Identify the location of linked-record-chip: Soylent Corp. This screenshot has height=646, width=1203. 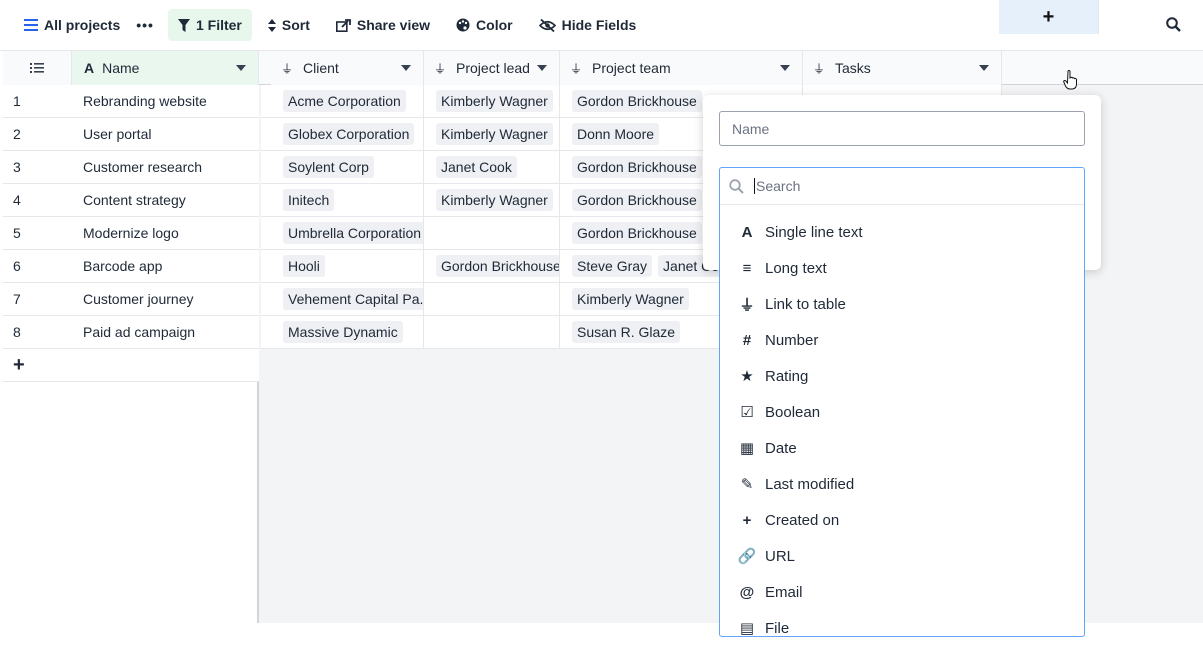
(328, 167).